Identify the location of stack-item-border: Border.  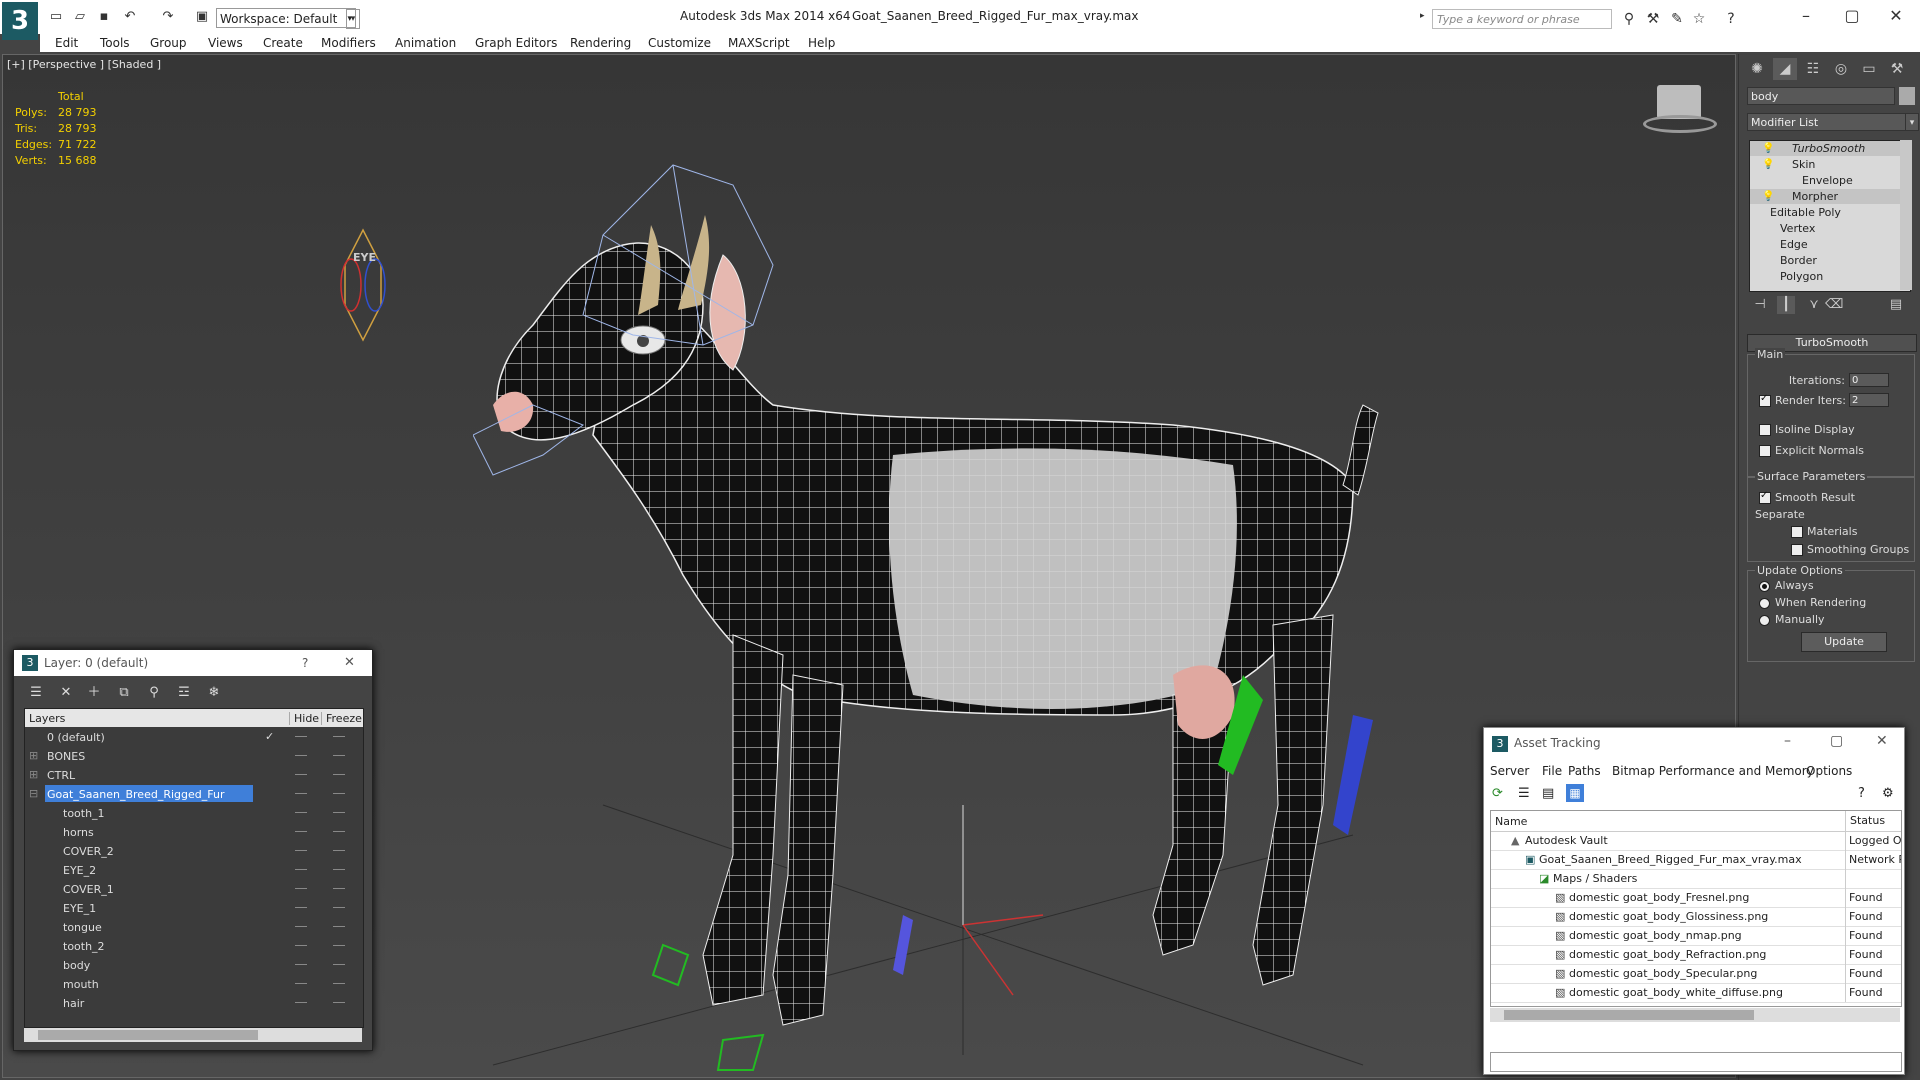
(1798, 260).